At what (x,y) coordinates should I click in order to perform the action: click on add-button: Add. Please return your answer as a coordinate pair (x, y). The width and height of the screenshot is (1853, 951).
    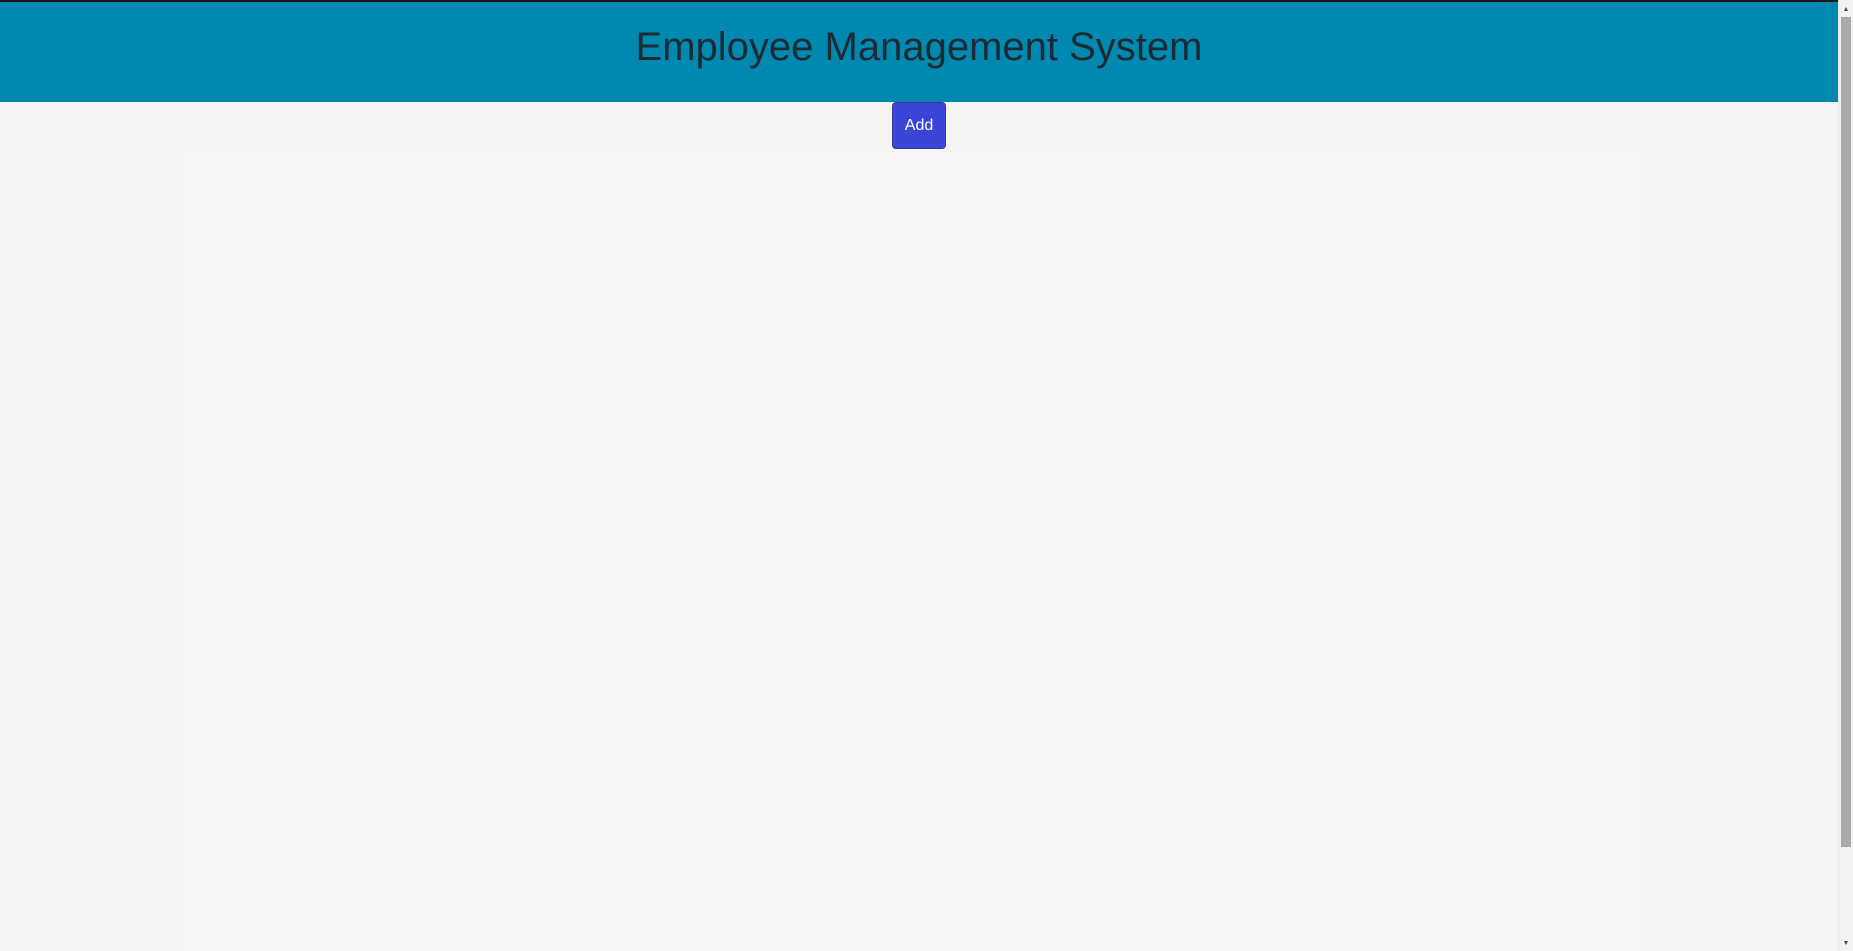
    Looking at the image, I should click on (919, 125).